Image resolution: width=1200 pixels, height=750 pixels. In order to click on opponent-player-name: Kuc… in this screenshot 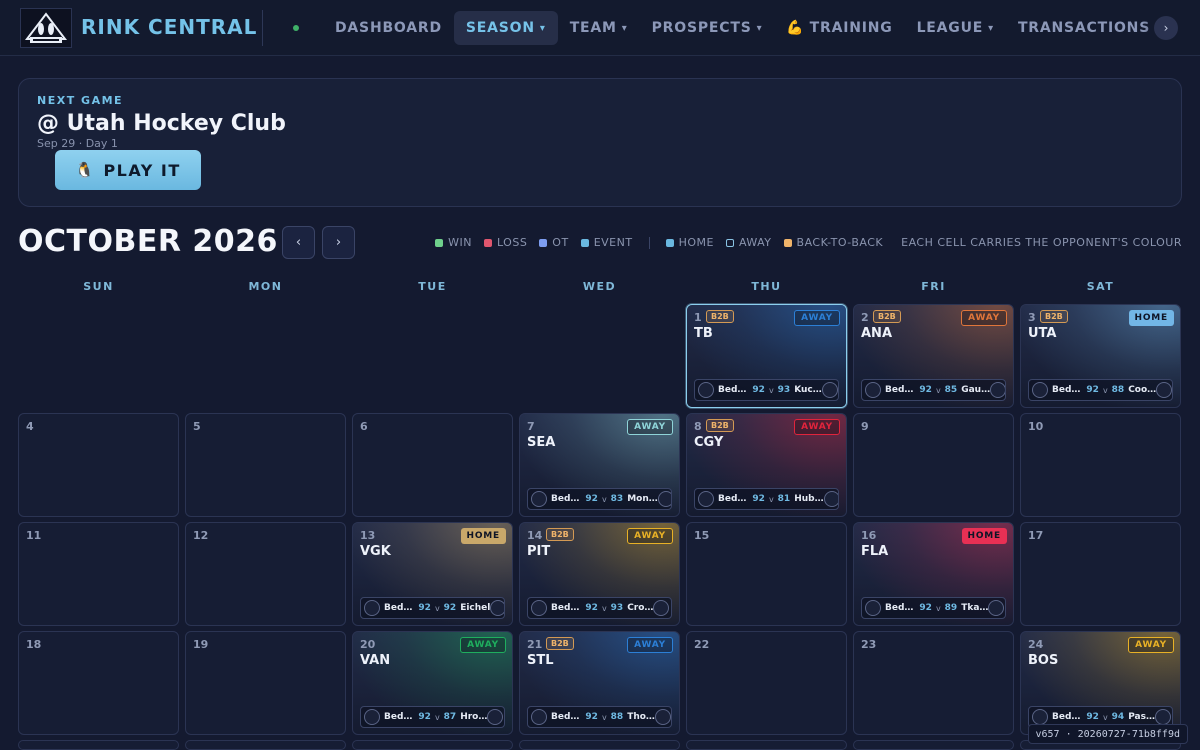, I will do `click(808, 390)`.